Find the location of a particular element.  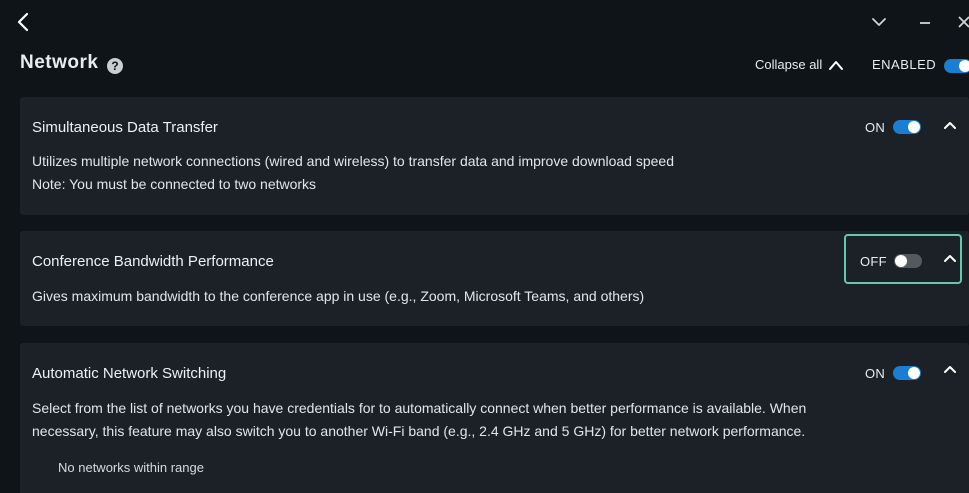

network-enabled-toggle is located at coordinates (956, 66).